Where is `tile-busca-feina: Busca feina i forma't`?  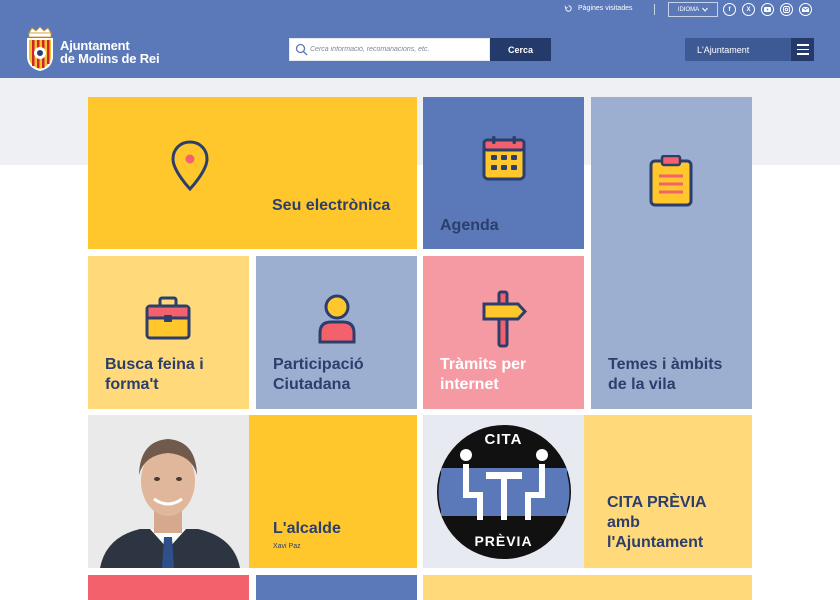
tile-busca-feina: Busca feina i forma't is located at coordinates (168, 332).